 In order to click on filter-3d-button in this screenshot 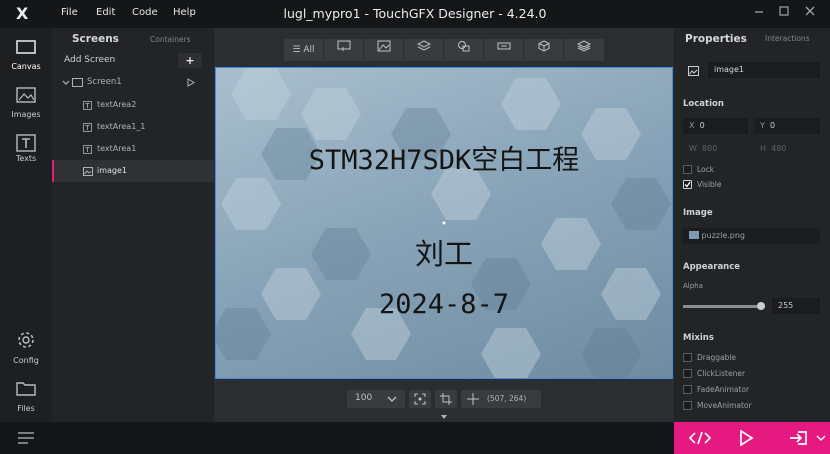, I will do `click(544, 50)`.